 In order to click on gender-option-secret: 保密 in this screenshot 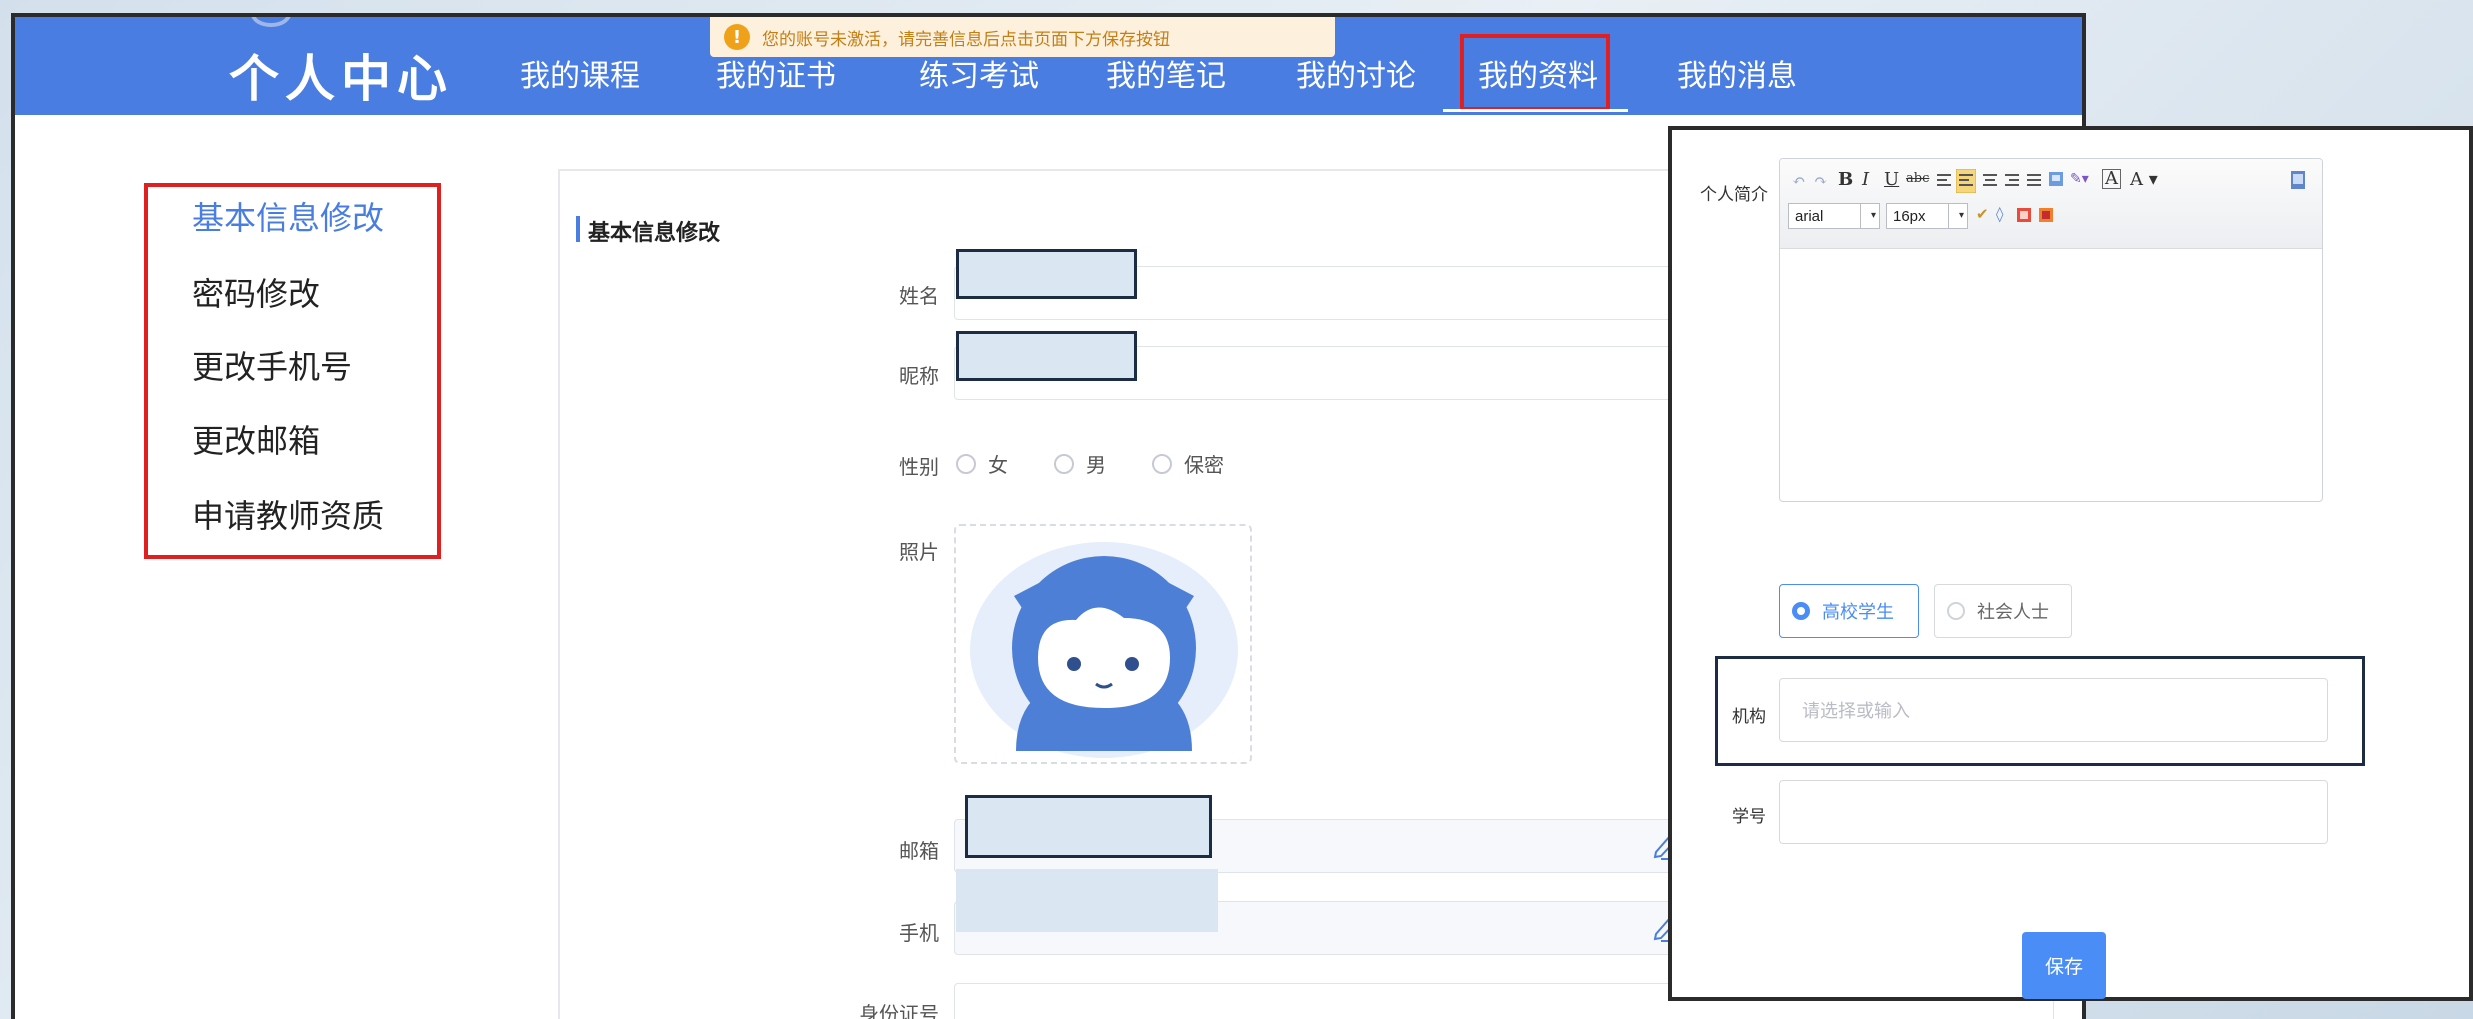, I will do `click(1188, 463)`.